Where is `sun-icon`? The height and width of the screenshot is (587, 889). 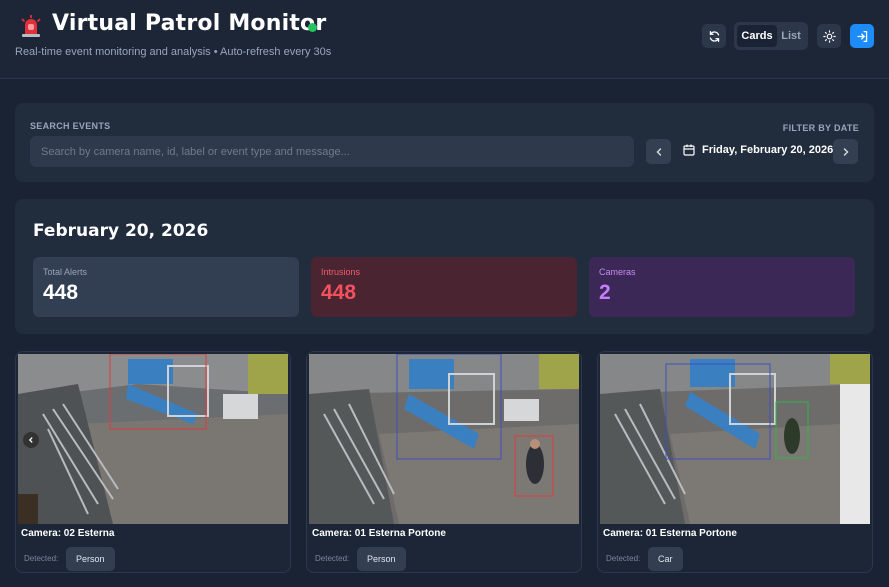 sun-icon is located at coordinates (829, 36).